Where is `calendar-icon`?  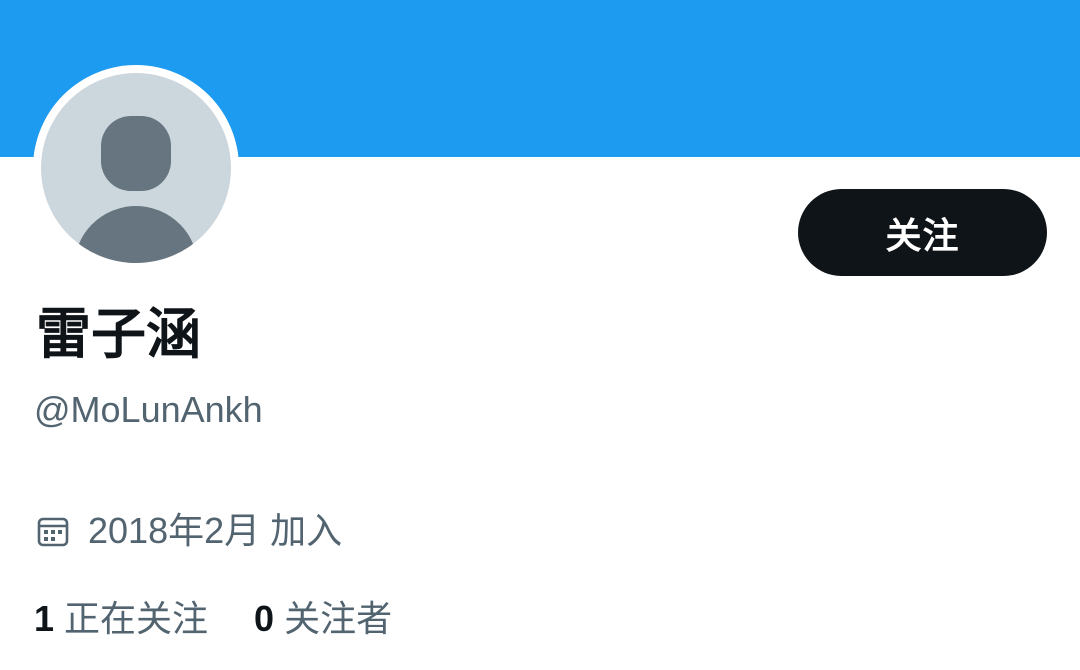 calendar-icon is located at coordinates (53, 532).